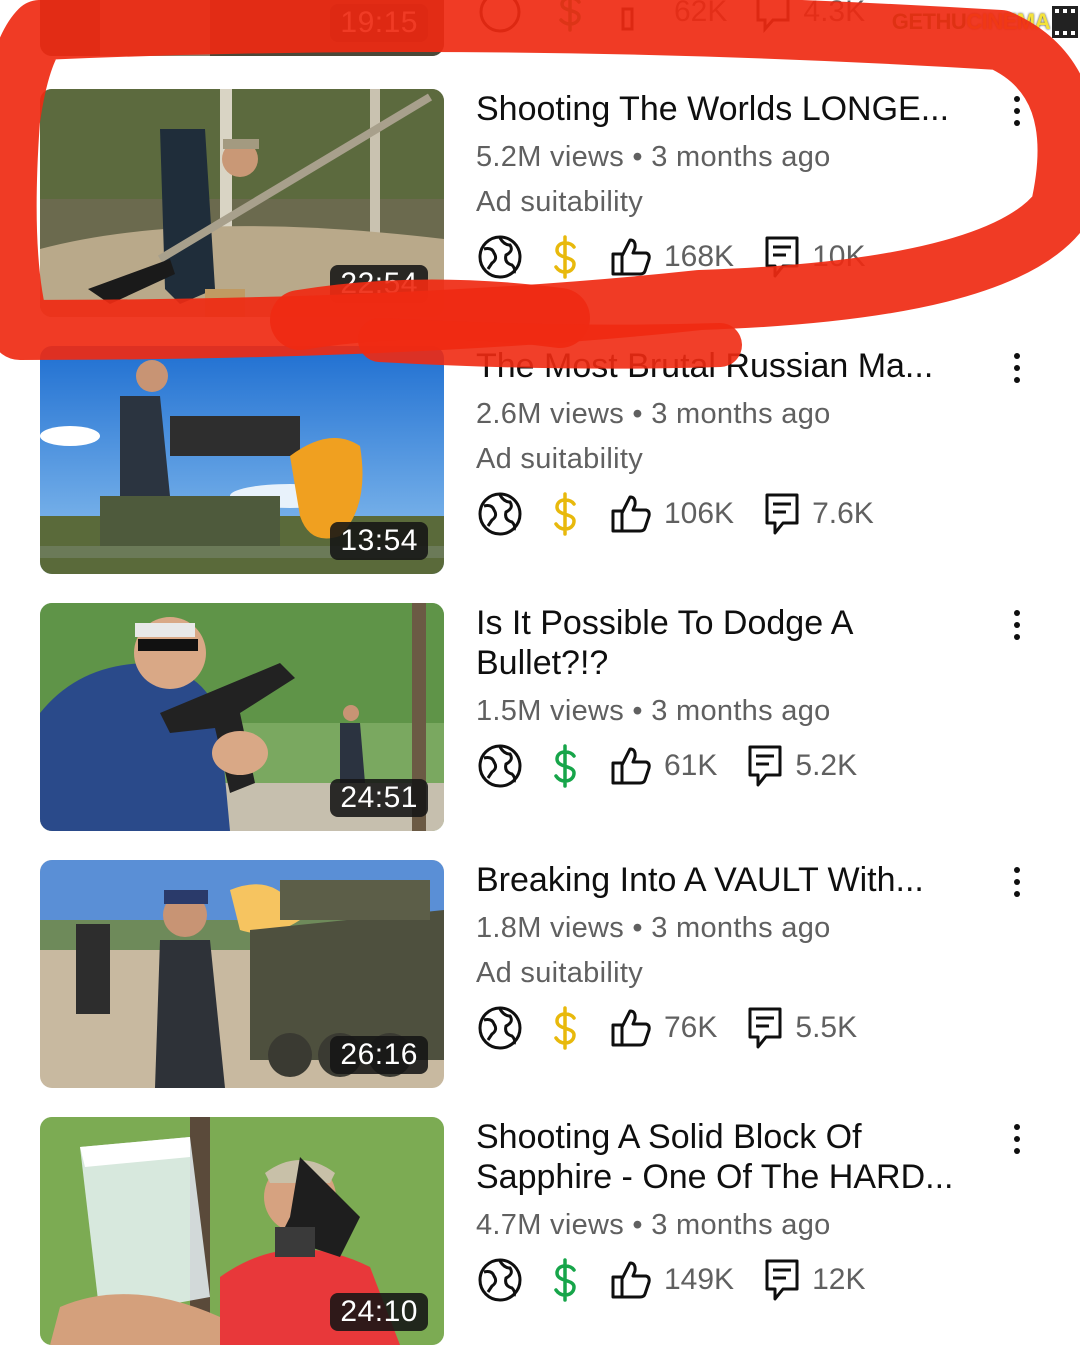  I want to click on video-thumbnail: 24:10, so click(242, 1231).